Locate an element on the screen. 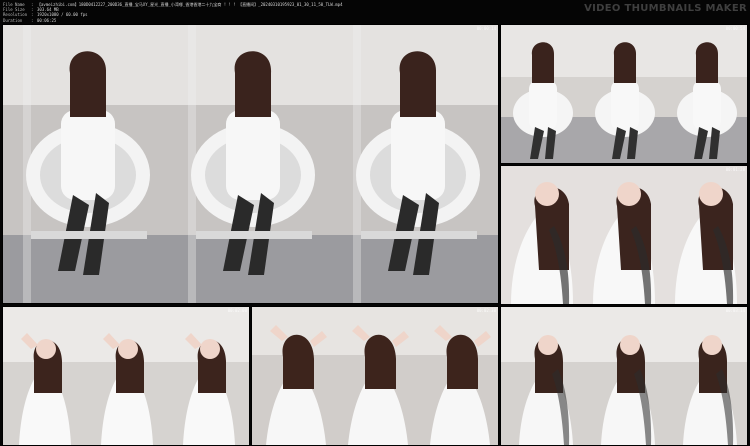 This screenshot has height=446, width=750. timestamp-1: 00:00:14 is located at coordinates (486, 28).